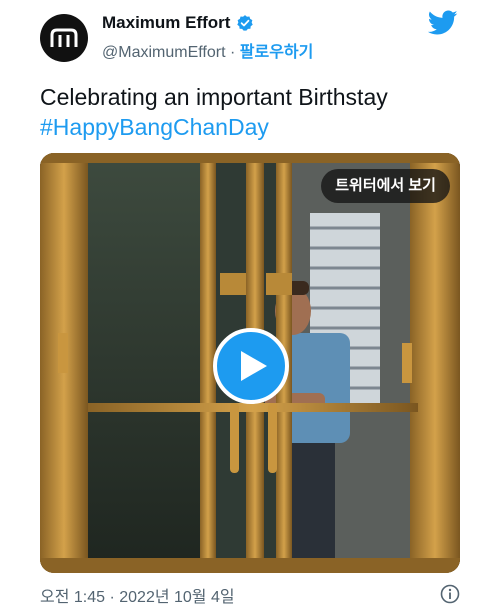 The width and height of the screenshot is (500, 610). What do you see at coordinates (214, 97) in the screenshot?
I see `tweet-body: Celebrating an important Birthstay` at bounding box center [214, 97].